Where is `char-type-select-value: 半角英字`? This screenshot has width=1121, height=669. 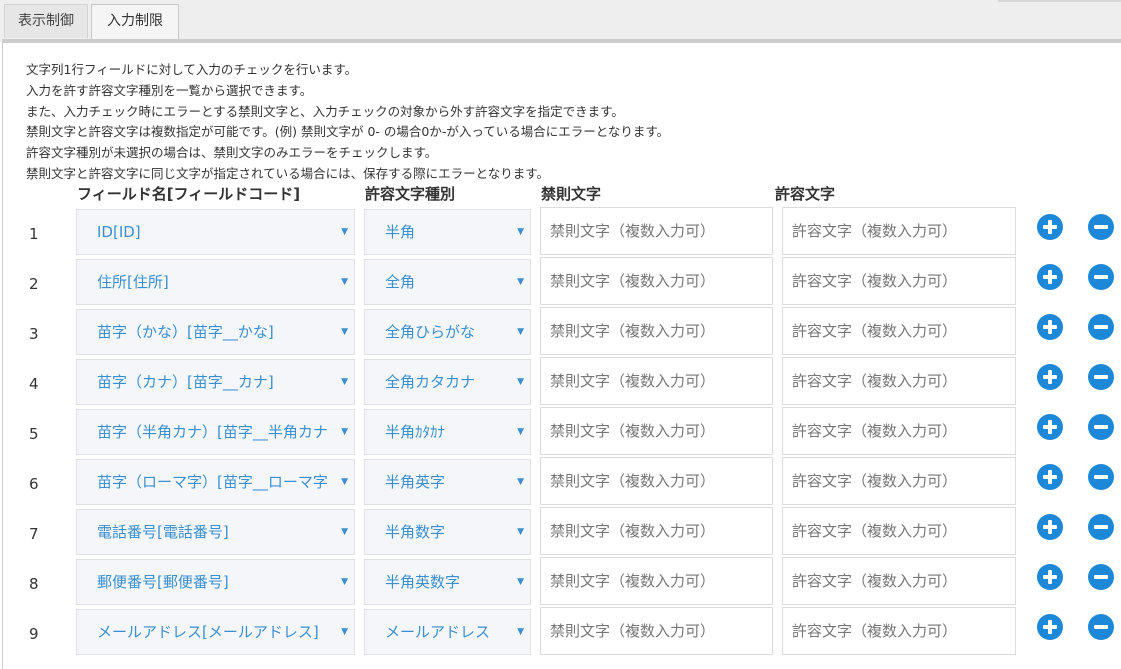 char-type-select-value: 半角英字 is located at coordinates (415, 482).